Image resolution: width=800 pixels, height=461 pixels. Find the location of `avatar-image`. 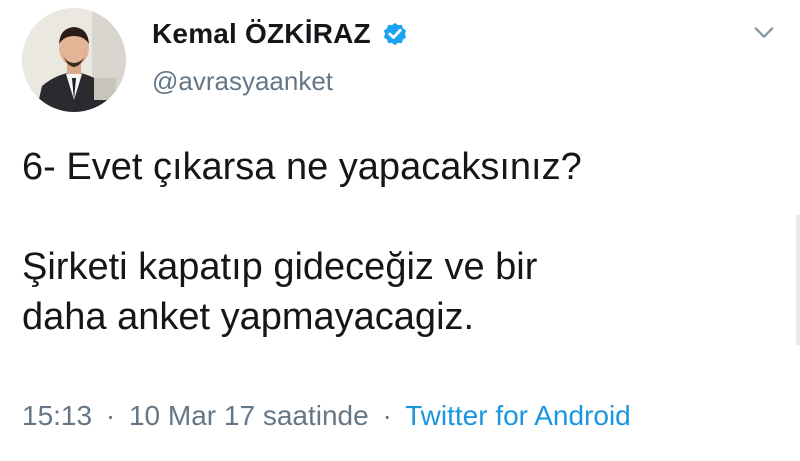

avatar-image is located at coordinates (74, 60).